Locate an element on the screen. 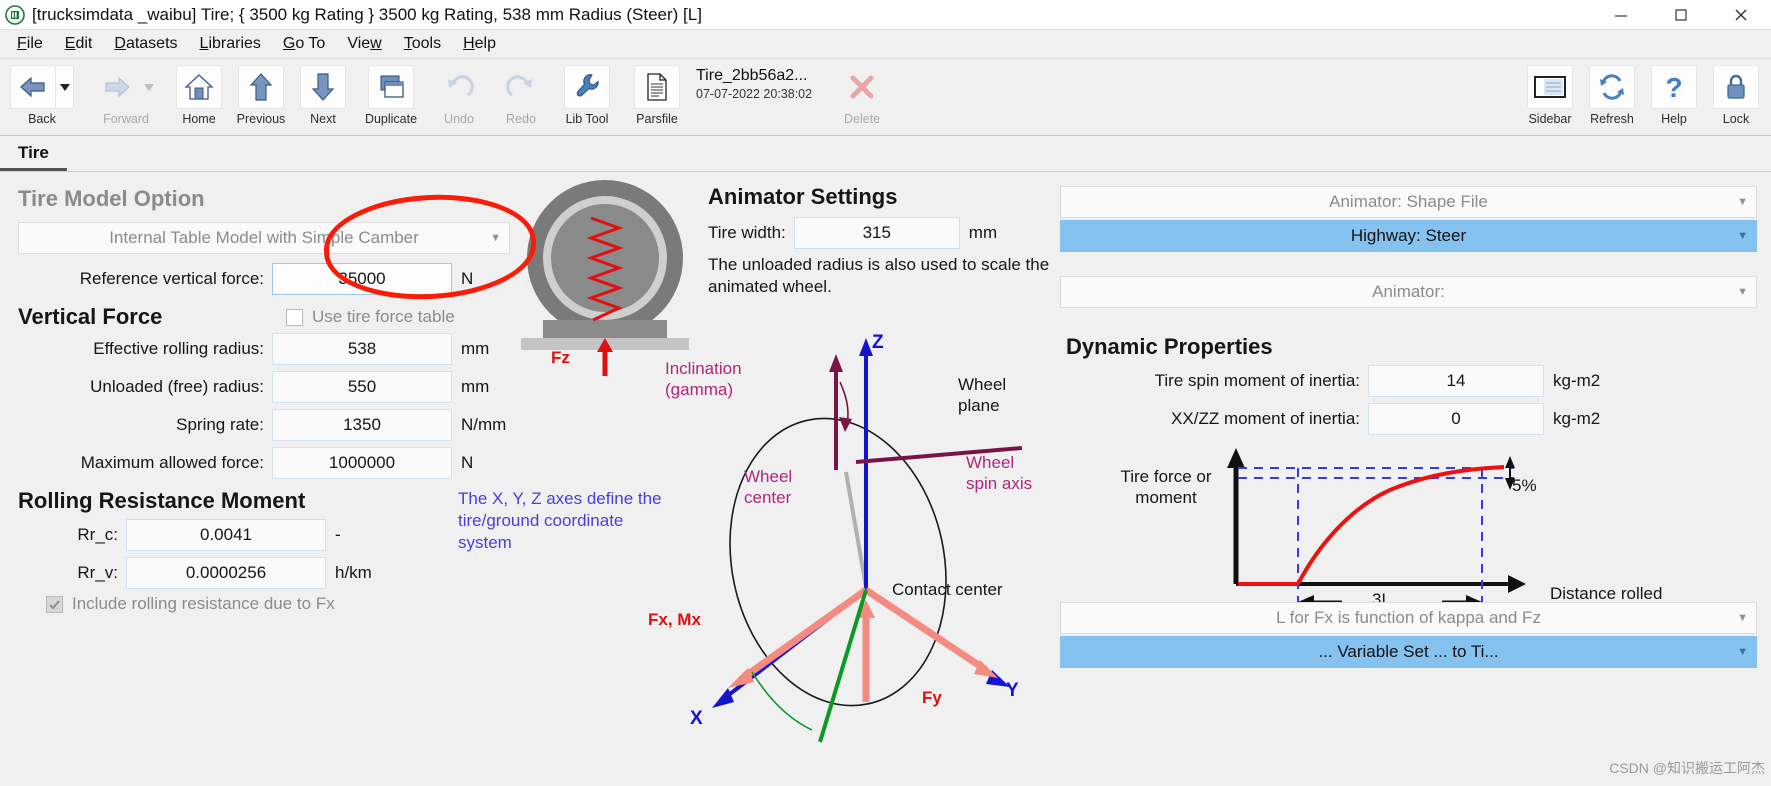  animator-shape-file-combo: Animator: Shape File ▼ is located at coordinates (1408, 202).